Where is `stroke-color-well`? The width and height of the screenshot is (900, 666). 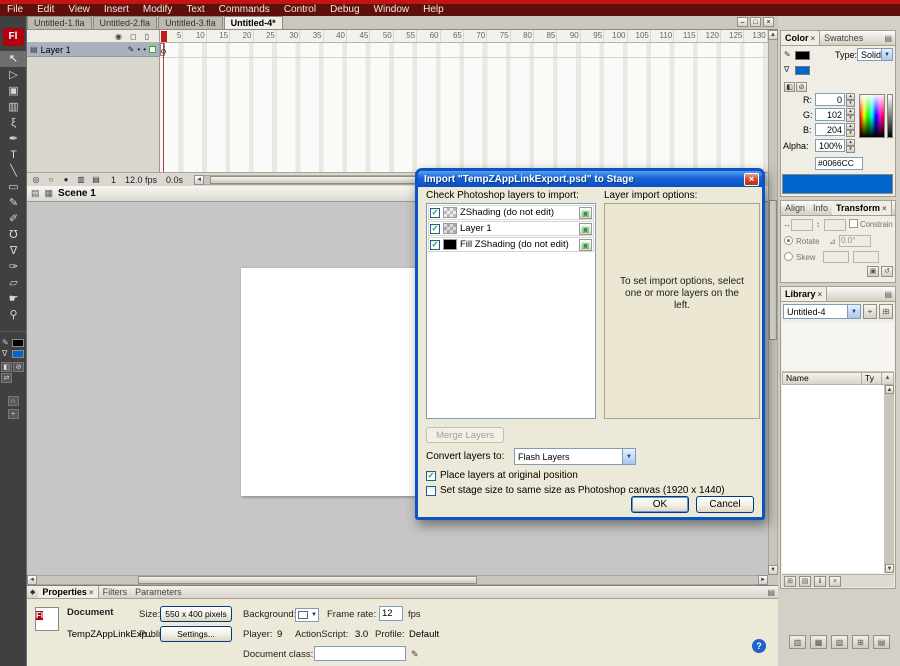
stroke-color-well is located at coordinates (802, 55).